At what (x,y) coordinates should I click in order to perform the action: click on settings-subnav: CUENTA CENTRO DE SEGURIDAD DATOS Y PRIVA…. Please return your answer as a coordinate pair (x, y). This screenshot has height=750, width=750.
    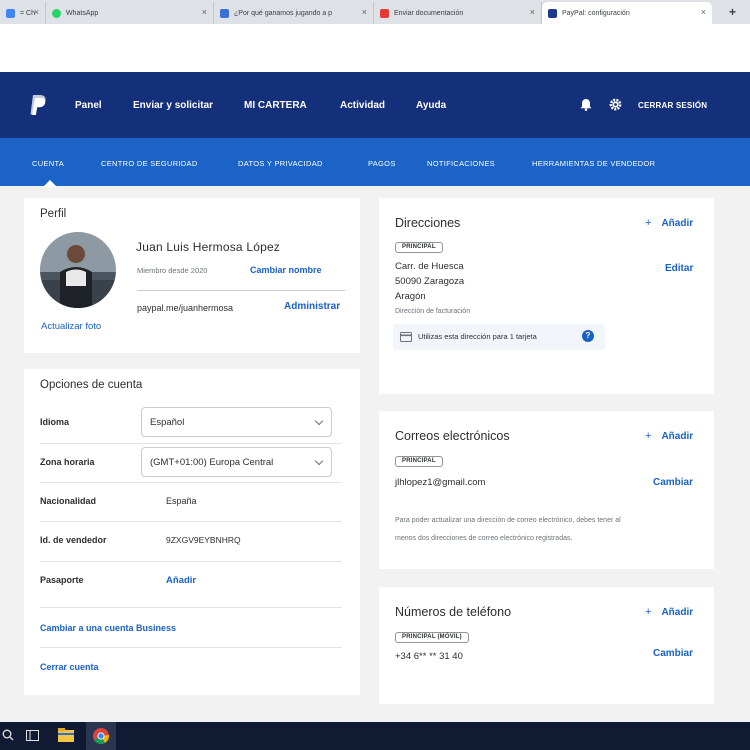
    Looking at the image, I should click on (375, 162).